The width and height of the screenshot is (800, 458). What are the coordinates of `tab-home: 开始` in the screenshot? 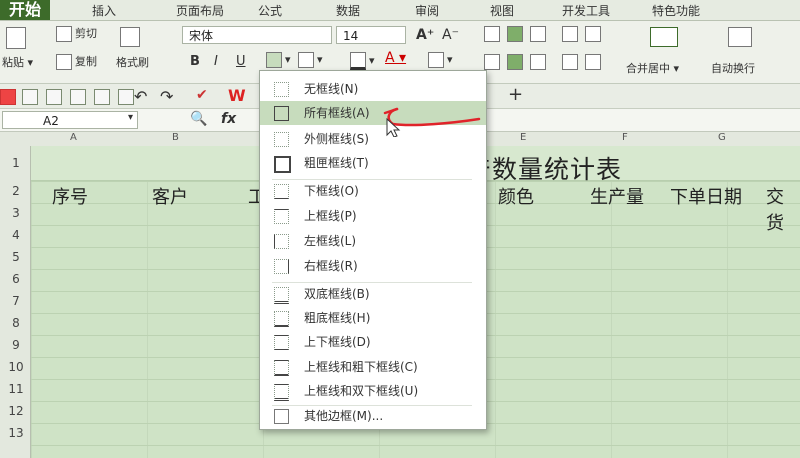 It's located at (25, 10).